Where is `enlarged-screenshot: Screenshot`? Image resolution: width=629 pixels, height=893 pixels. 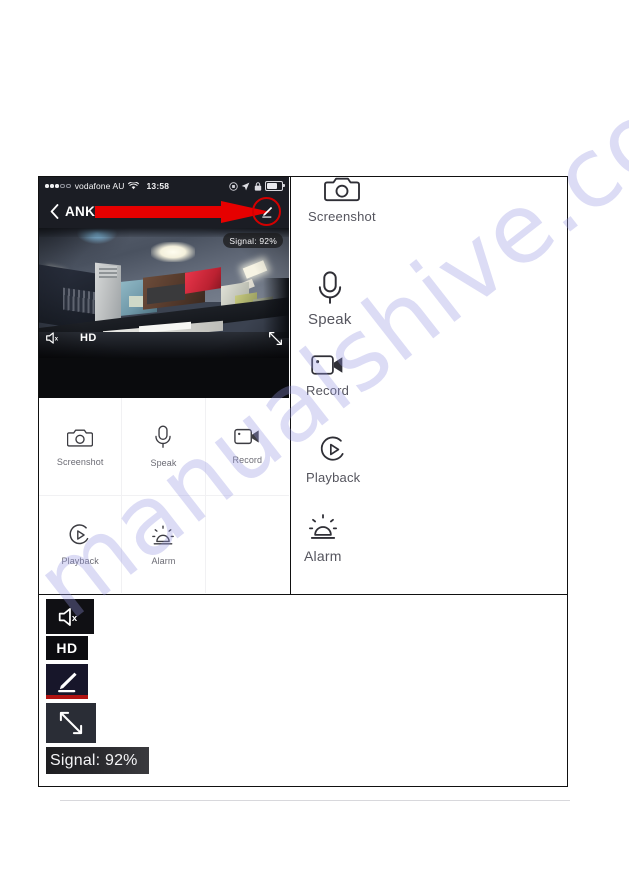
enlarged-screenshot: Screenshot is located at coordinates (342, 198).